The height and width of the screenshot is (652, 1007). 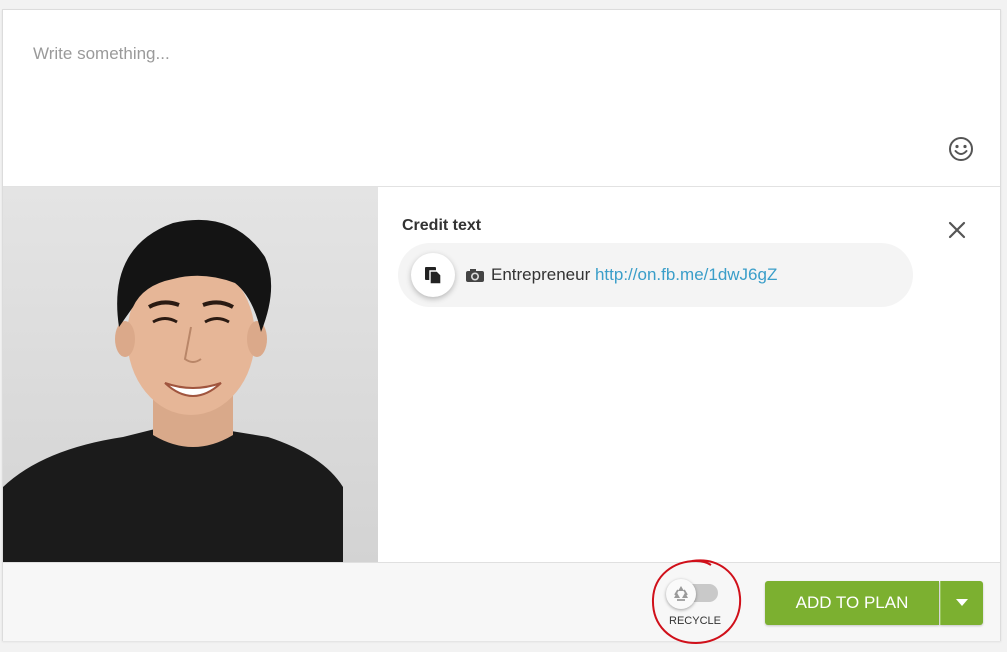 I want to click on recycle-icon, so click(x=681, y=594).